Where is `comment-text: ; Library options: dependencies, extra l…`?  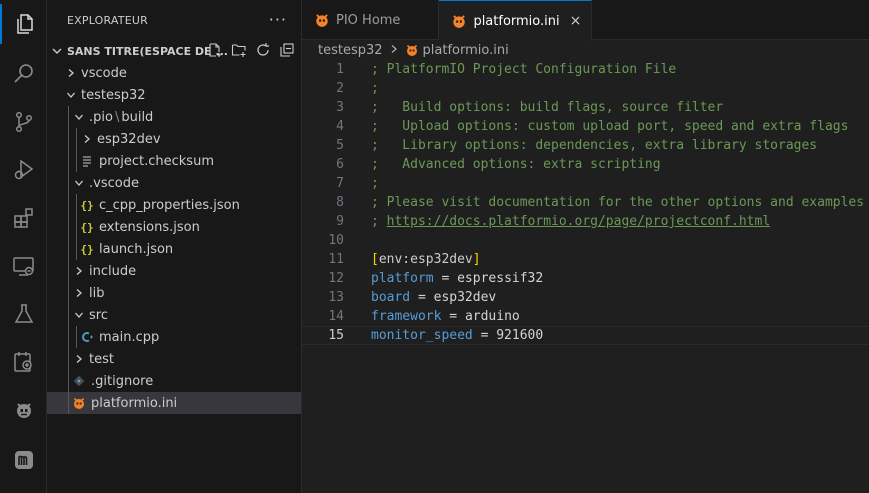 comment-text: ; Library options: dependencies, extra l… is located at coordinates (594, 145).